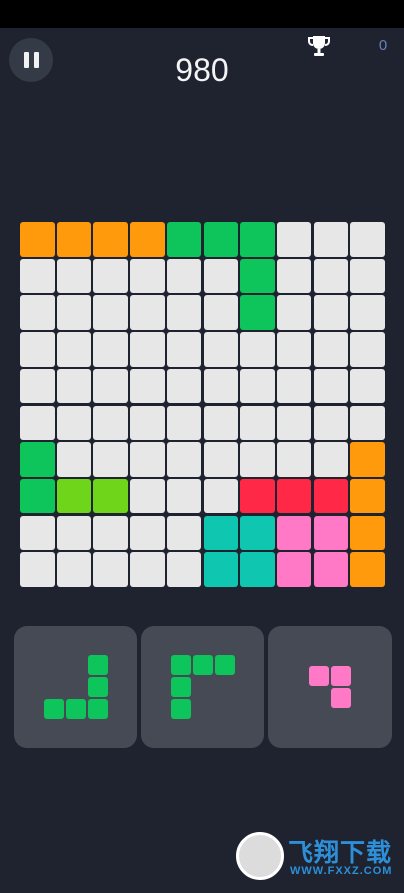  What do you see at coordinates (319, 46) in the screenshot?
I see `trophy-icon` at bounding box center [319, 46].